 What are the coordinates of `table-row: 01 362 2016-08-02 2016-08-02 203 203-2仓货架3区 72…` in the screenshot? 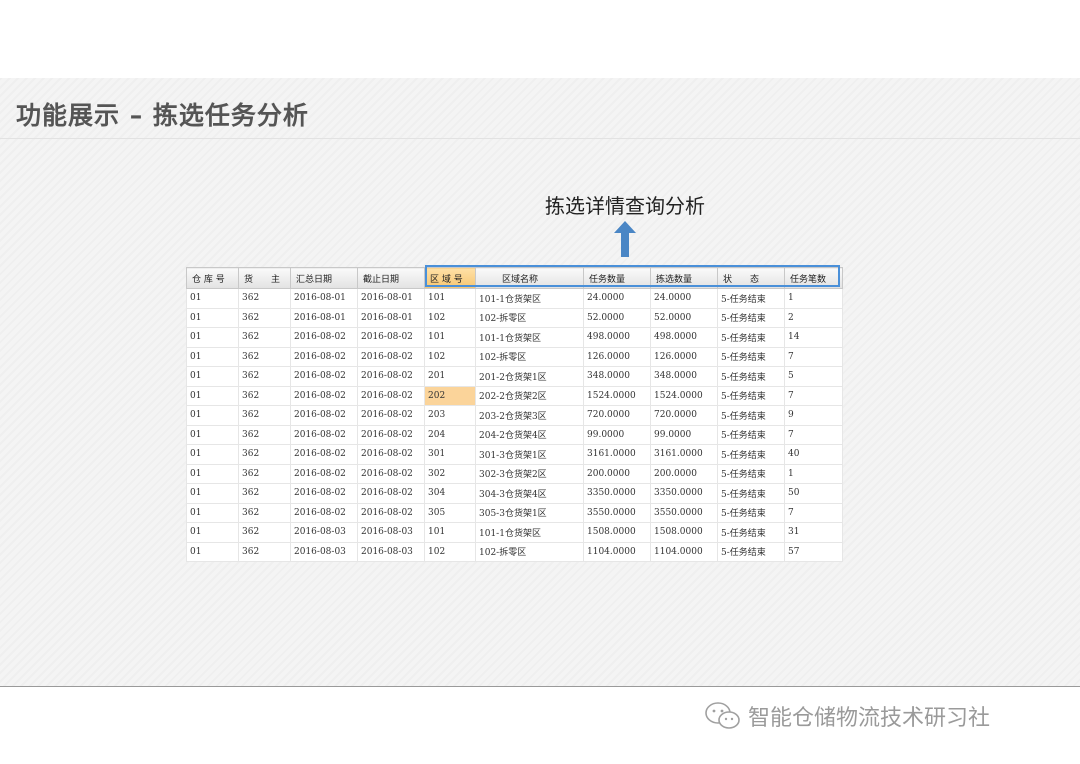 It's located at (514, 415).